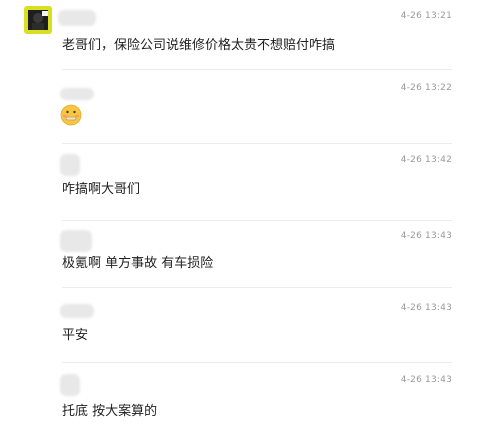 Image resolution: width=480 pixels, height=432 pixels. Describe the element at coordinates (71, 115) in the screenshot. I see `zipper-mouth-face-emoji-icon` at that location.